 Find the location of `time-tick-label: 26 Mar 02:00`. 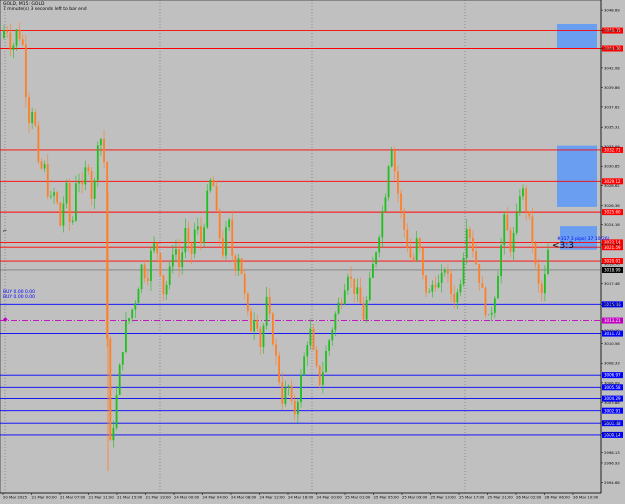

time-tick-label: 26 Mar 02:00 is located at coordinates (529, 497).